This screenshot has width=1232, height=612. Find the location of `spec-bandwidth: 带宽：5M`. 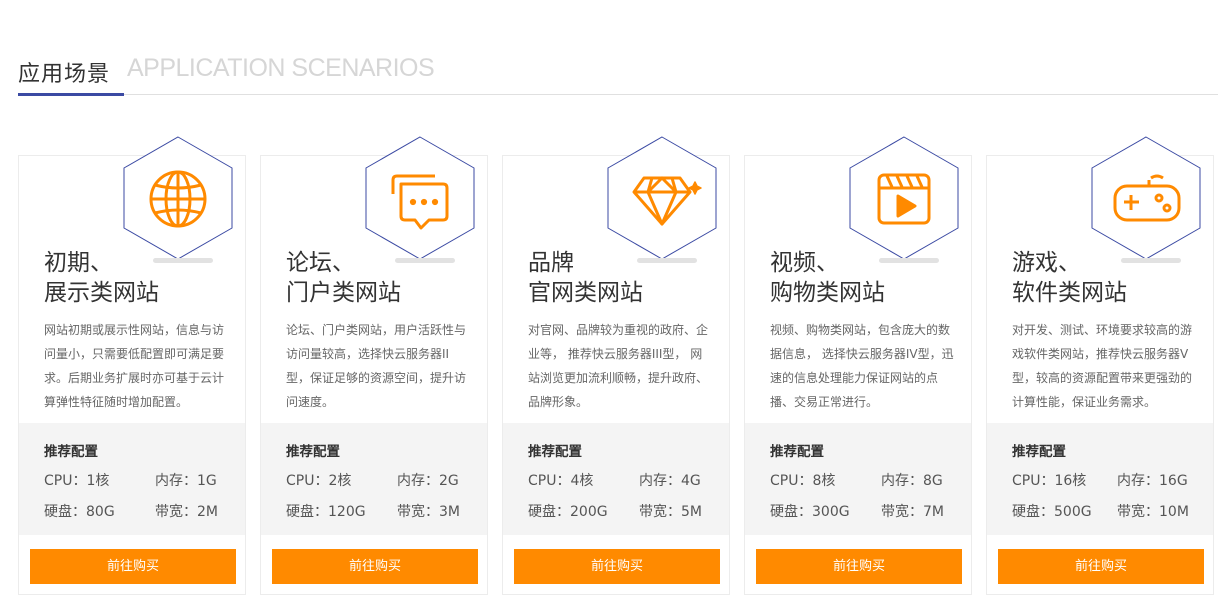

spec-bandwidth: 带宽：5M is located at coordinates (670, 512).